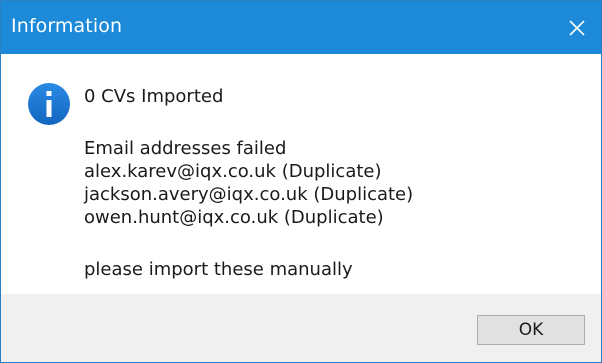  I want to click on title-bar: Information, so click(301, 27).